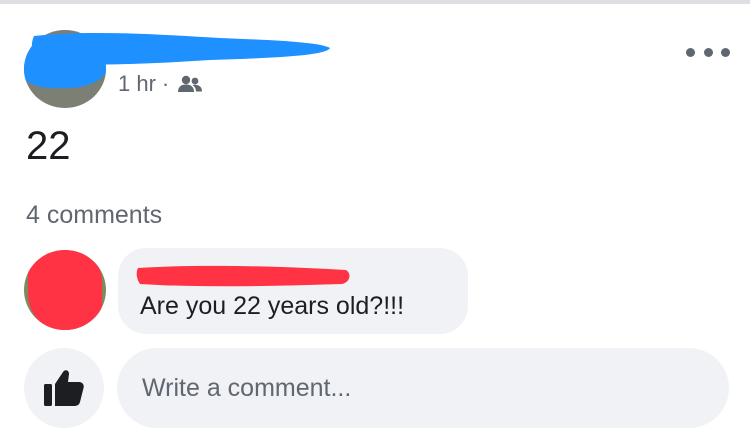  I want to click on redaction-scribble, so click(65, 290).